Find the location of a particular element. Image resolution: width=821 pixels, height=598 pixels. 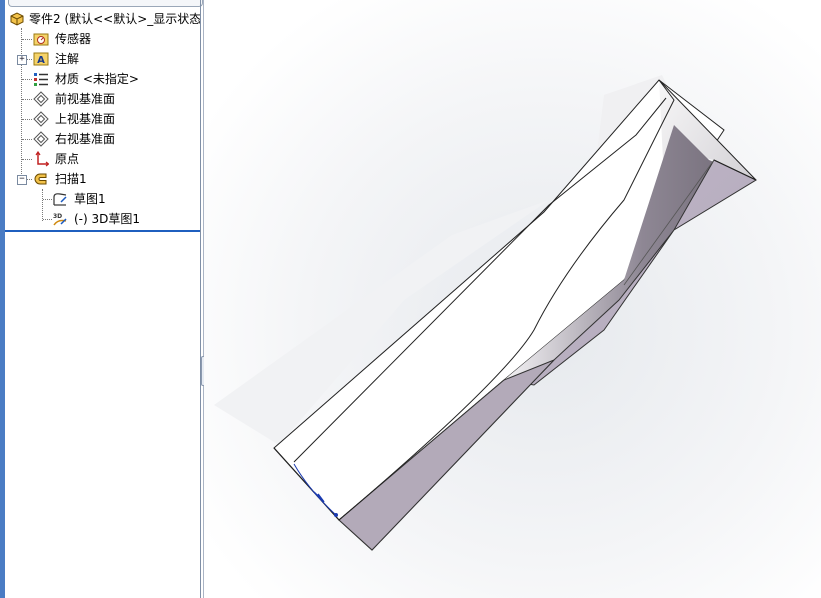

tree-item-label: 材质 <未指定> is located at coordinates (97, 79).